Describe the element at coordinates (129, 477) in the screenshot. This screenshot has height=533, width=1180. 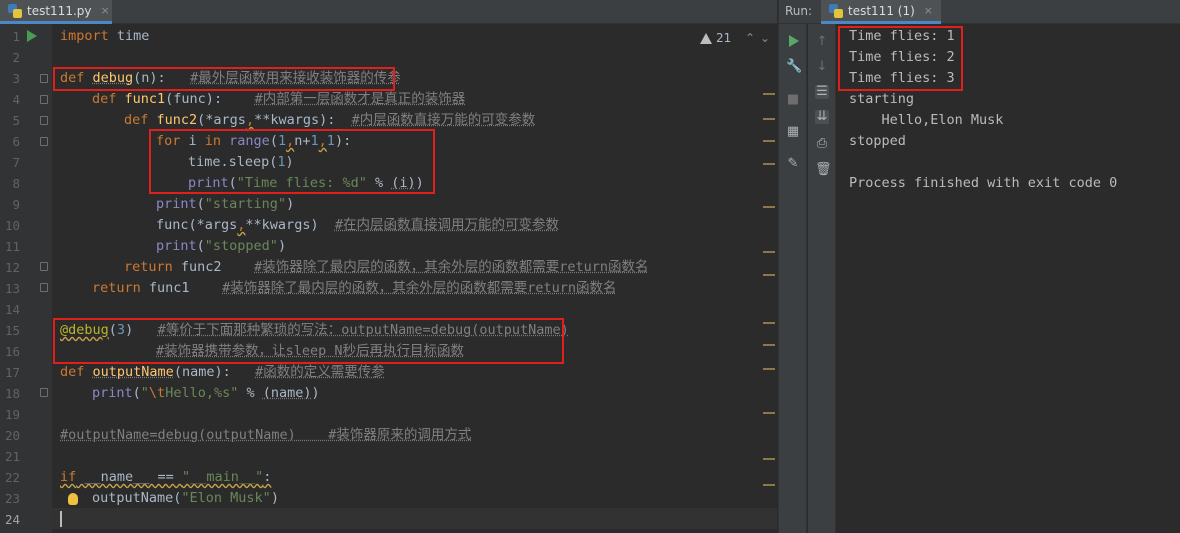
I see `code-text: __name__ ==` at that location.